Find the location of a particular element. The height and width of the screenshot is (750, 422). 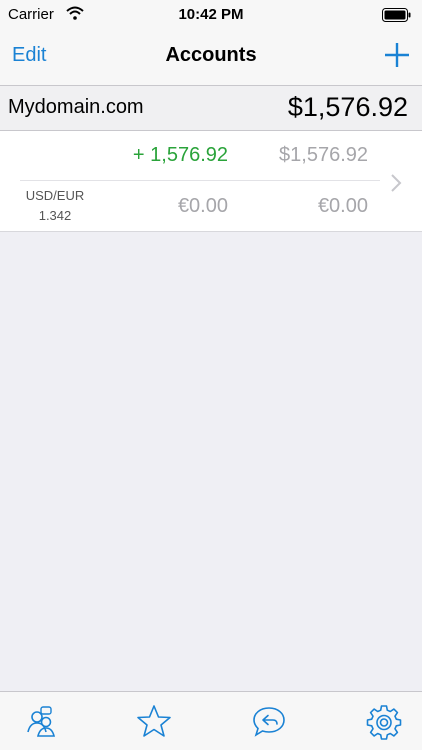

chevron-right-icon is located at coordinates (396, 183).